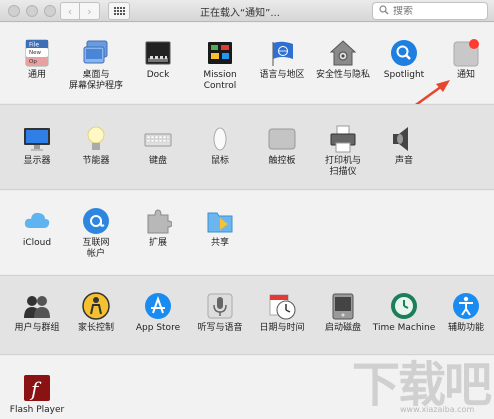 This screenshot has width=494, height=419. I want to click on pref-label: 触控板, so click(282, 161).